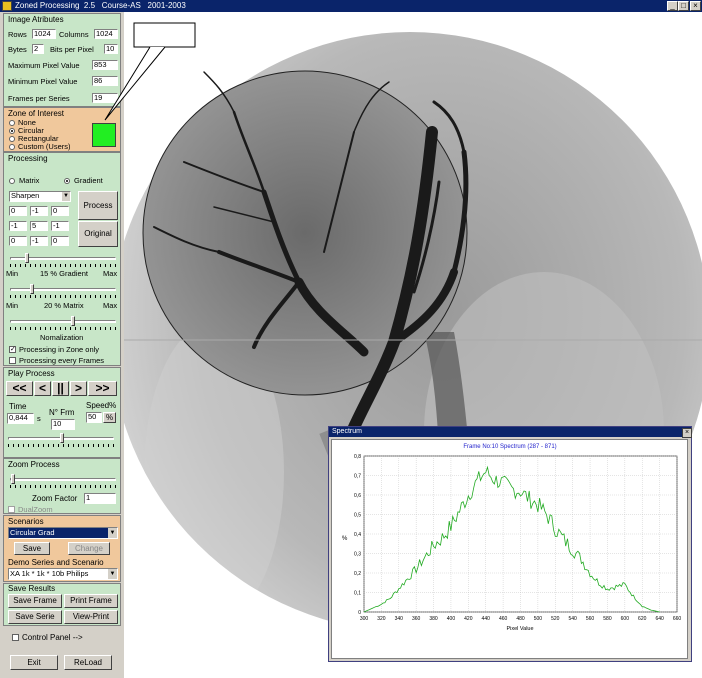  What do you see at coordinates (347, 431) in the screenshot?
I see `spectrum-title: Spectrum` at bounding box center [347, 431].